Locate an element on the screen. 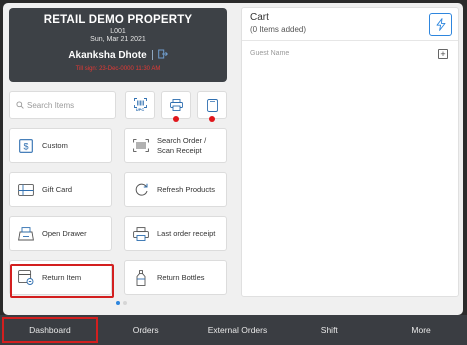 This screenshot has width=467, height=345. search-order-label: Search Order / Scan Receipt is located at coordinates (181, 146).